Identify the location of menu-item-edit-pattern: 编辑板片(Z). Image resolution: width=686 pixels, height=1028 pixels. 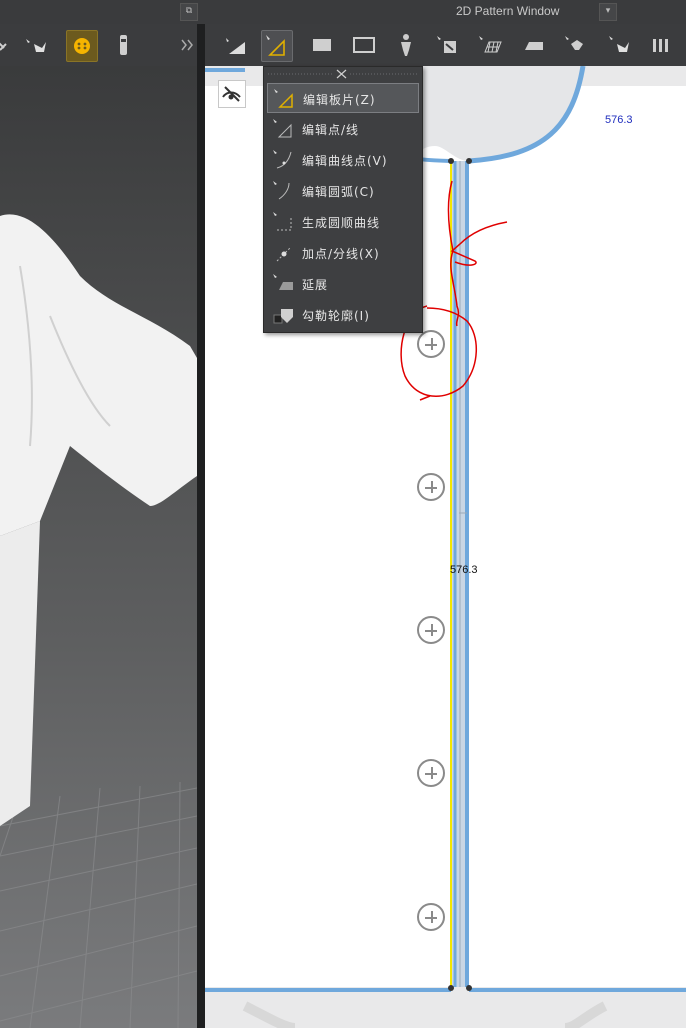
(343, 98).